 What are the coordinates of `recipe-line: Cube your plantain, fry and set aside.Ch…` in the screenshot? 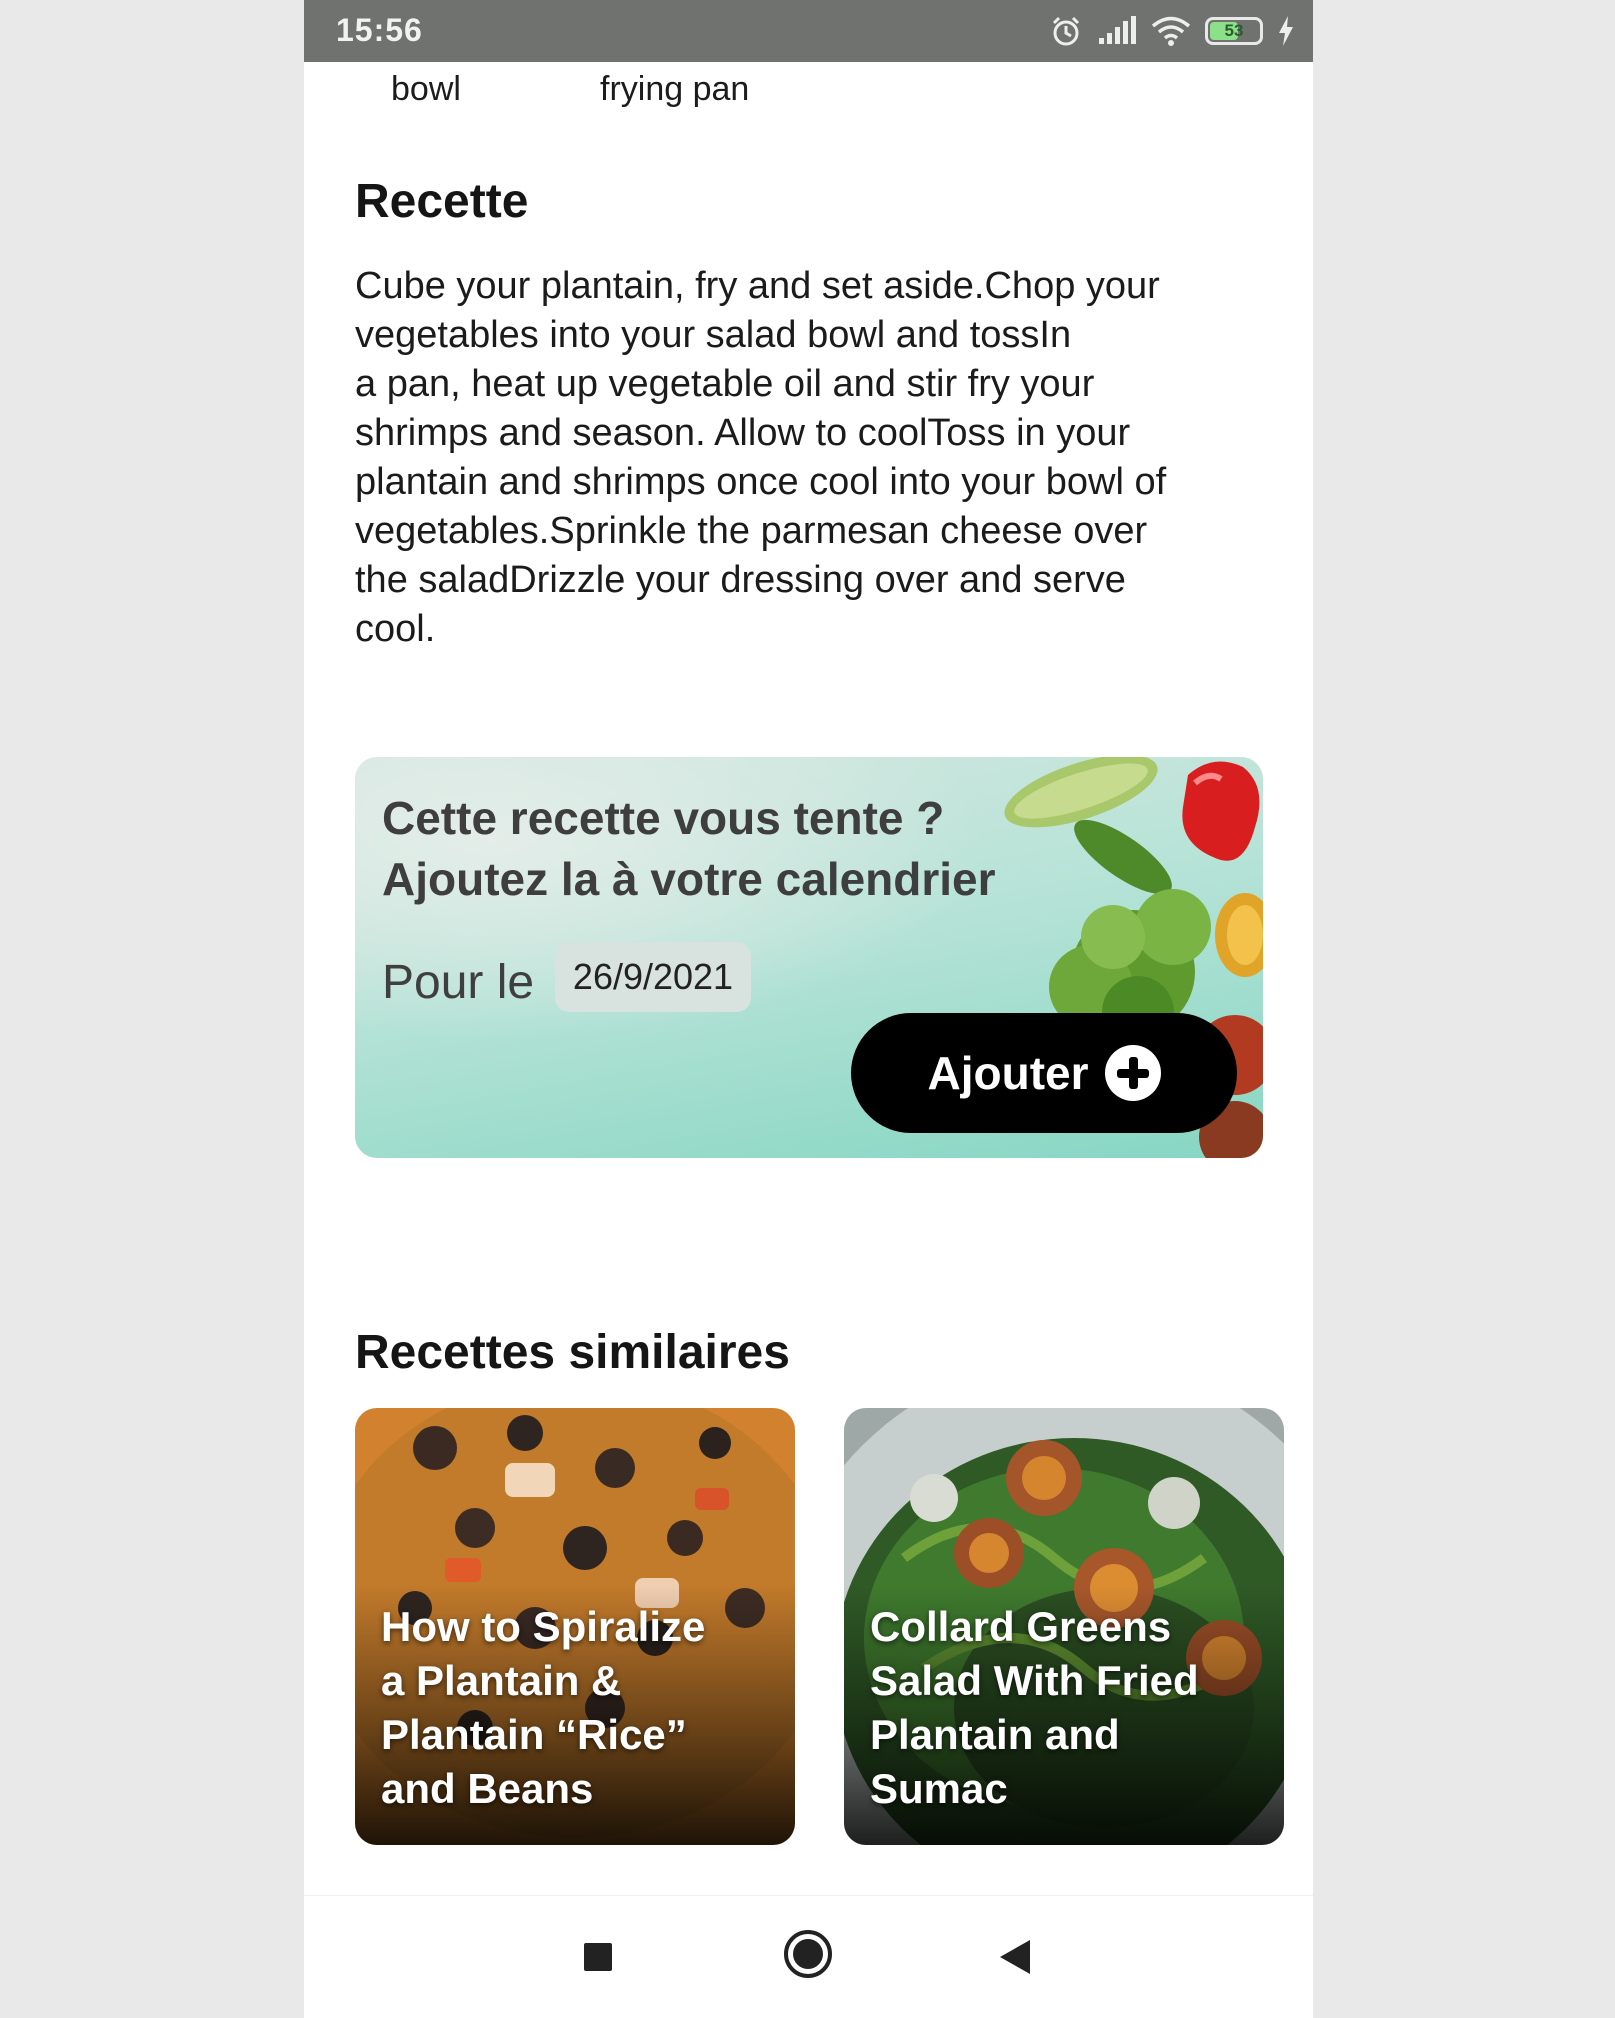 It's located at (757, 286).